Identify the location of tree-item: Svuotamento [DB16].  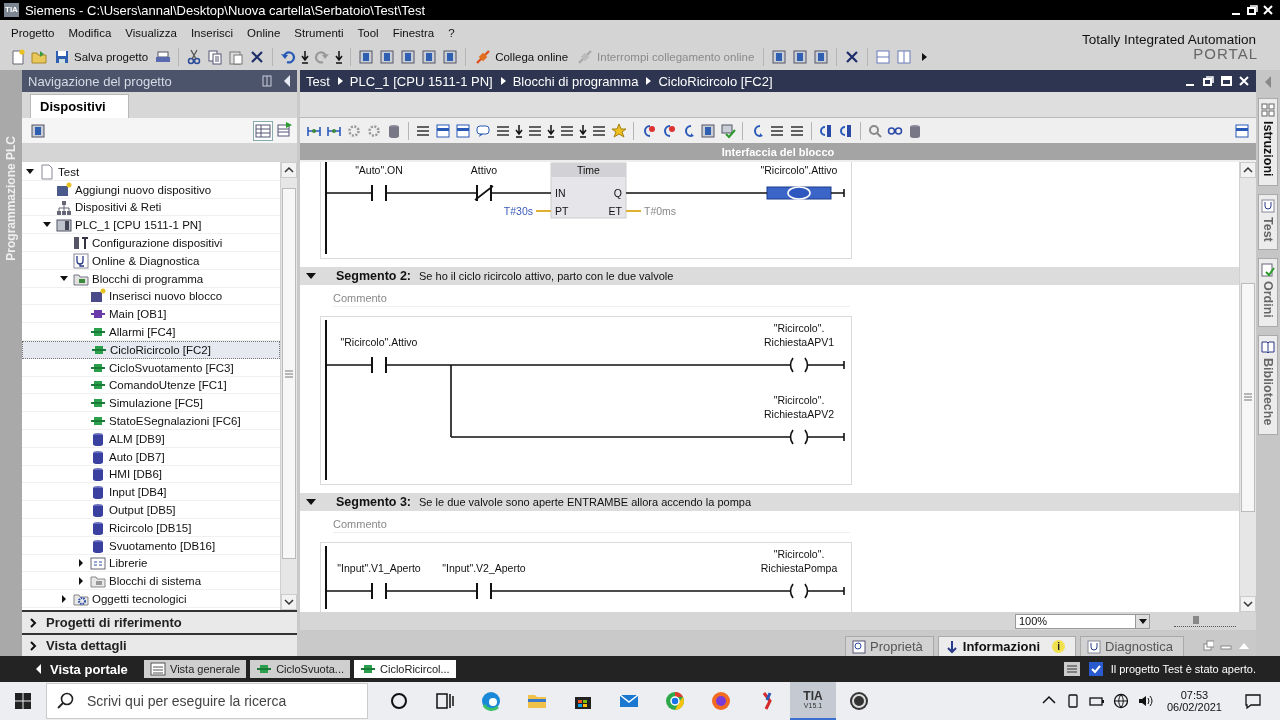
(151, 545).